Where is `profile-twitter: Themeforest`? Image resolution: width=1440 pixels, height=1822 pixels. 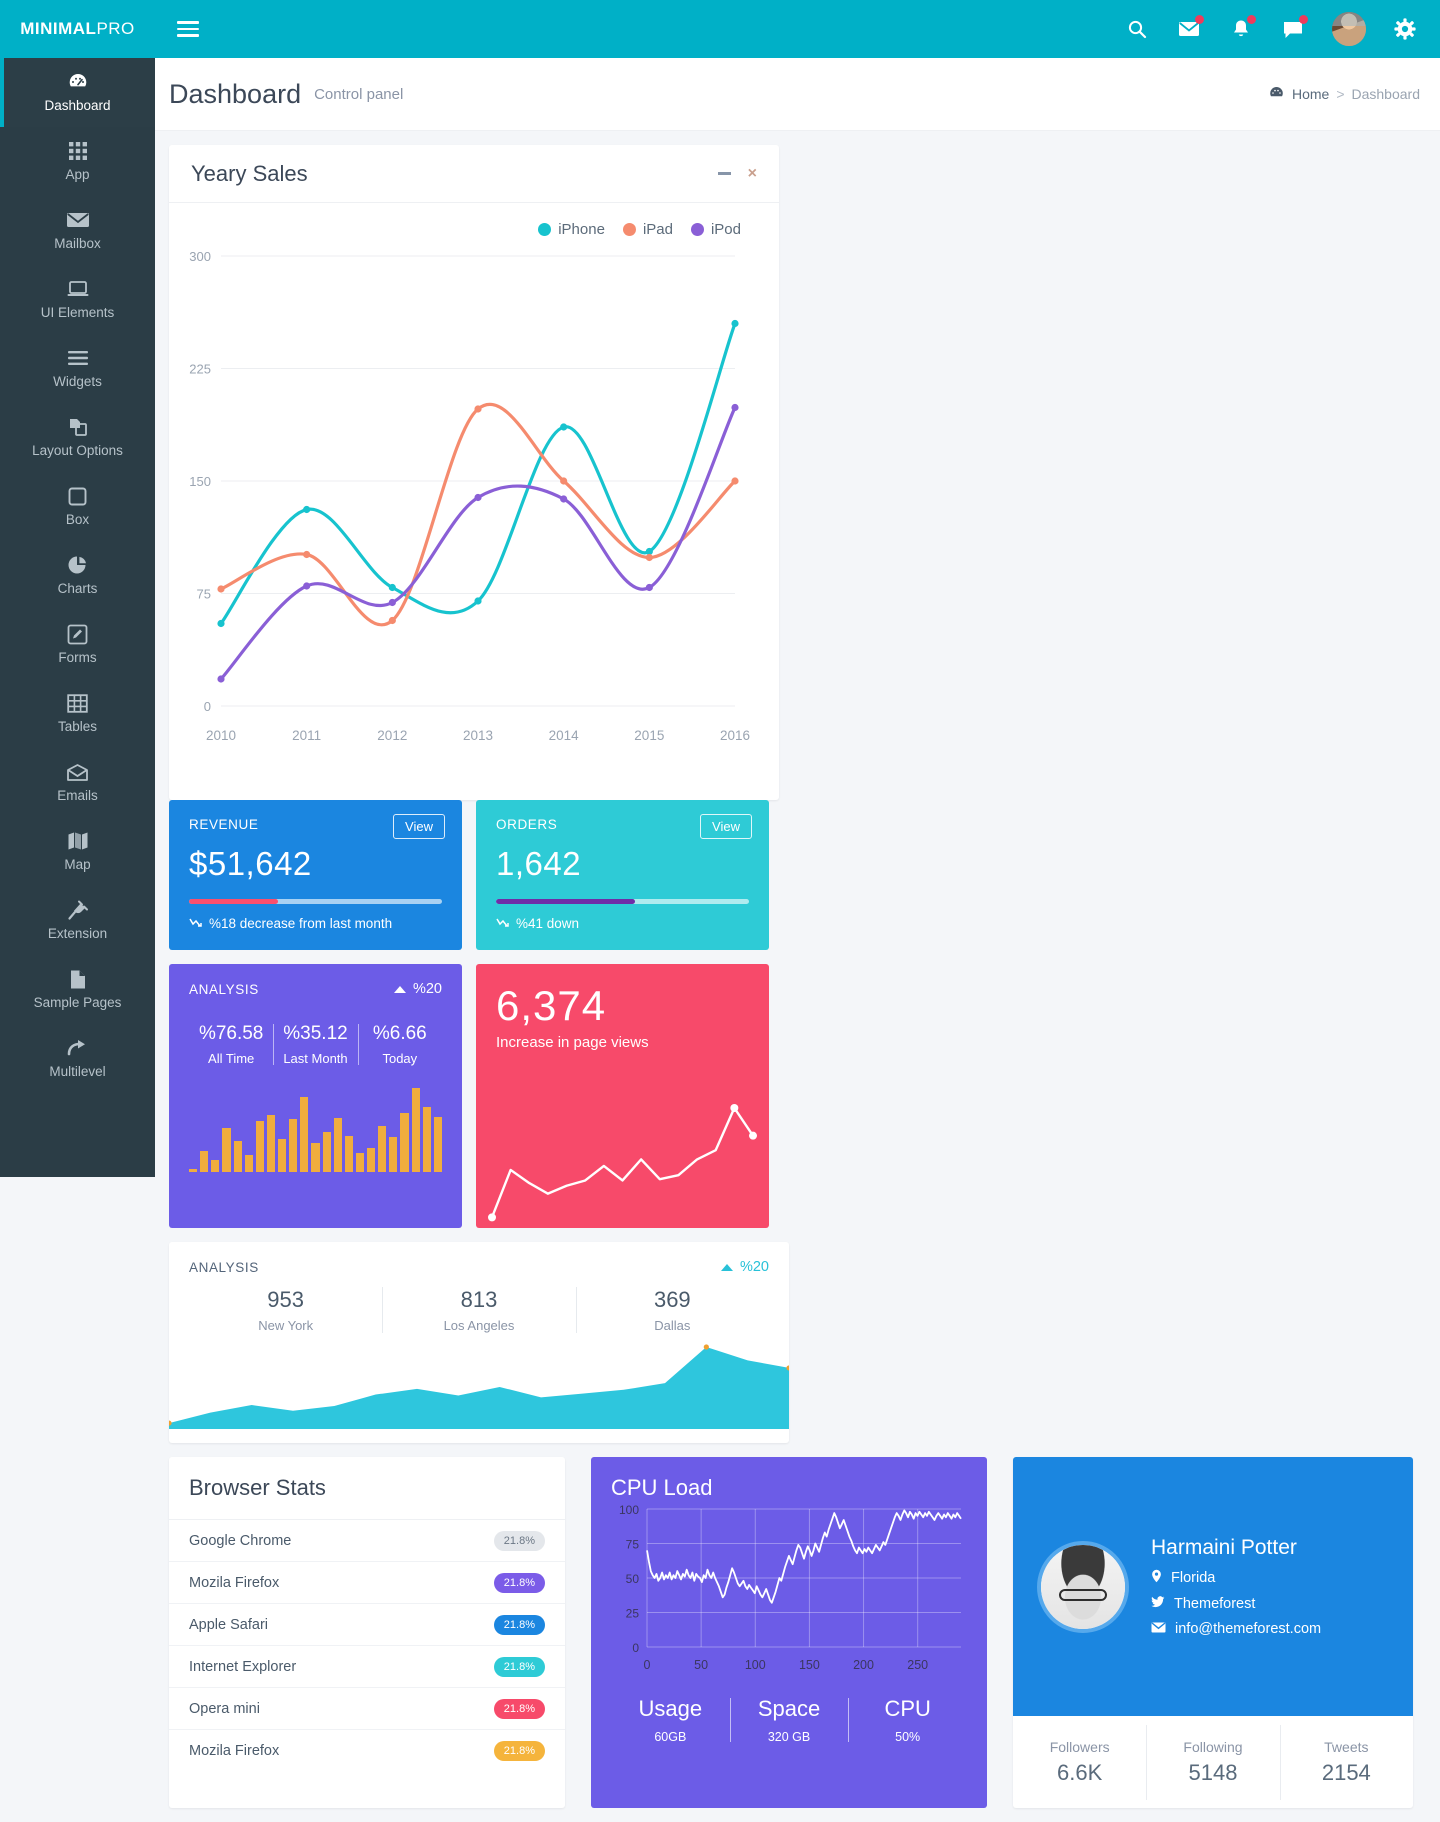
profile-twitter: Themeforest is located at coordinates (1215, 1604).